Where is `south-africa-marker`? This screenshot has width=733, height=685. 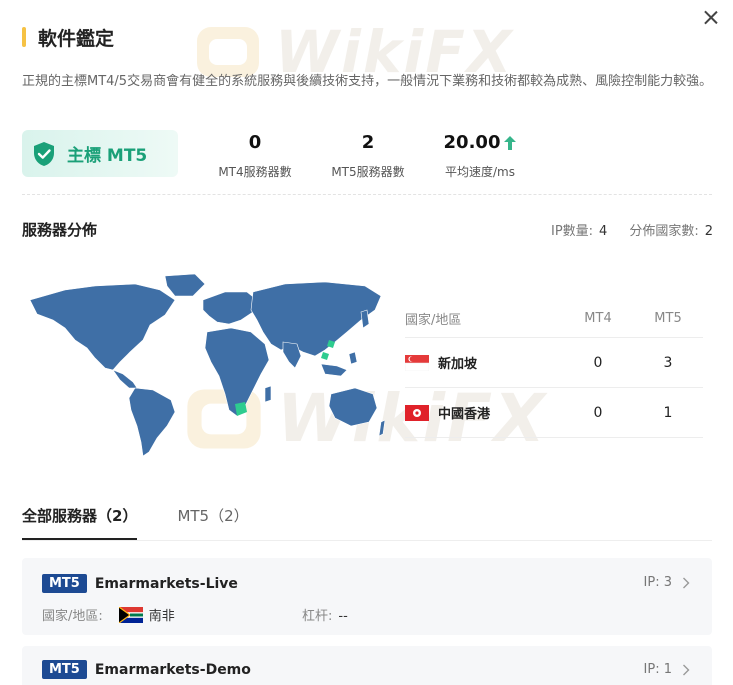 south-africa-marker is located at coordinates (241, 409).